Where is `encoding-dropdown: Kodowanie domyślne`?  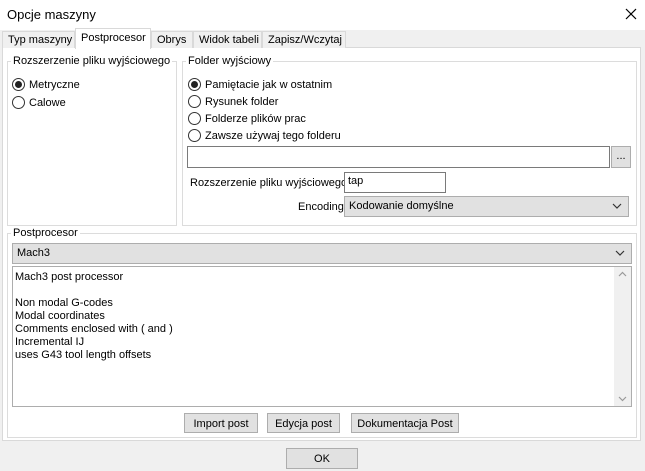
encoding-dropdown: Kodowanie domyślne is located at coordinates (486, 206).